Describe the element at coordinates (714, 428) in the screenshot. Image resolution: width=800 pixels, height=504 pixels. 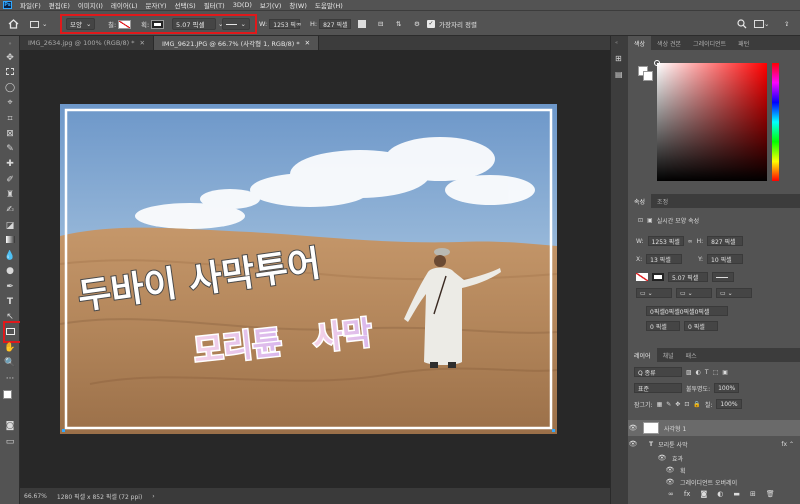
I see `layer-row-rectangle: 👁 사각형 1` at that location.